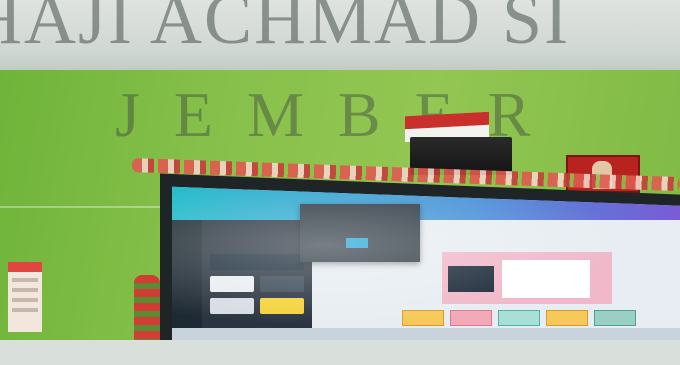 The width and height of the screenshot is (680, 365). What do you see at coordinates (25, 297) in the screenshot?
I see `wall-poster` at bounding box center [25, 297].